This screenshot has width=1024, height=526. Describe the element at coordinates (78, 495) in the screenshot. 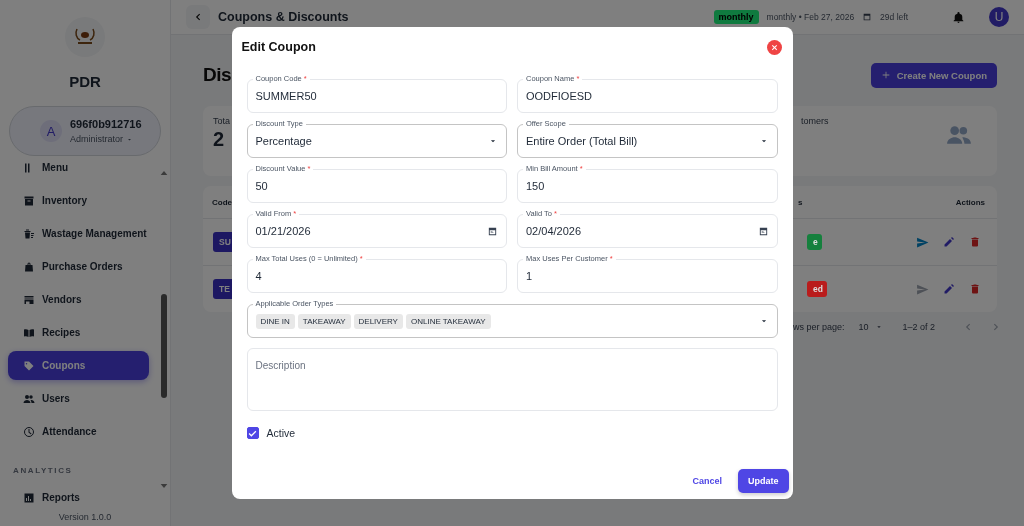

I see `nav-item: Reports` at that location.